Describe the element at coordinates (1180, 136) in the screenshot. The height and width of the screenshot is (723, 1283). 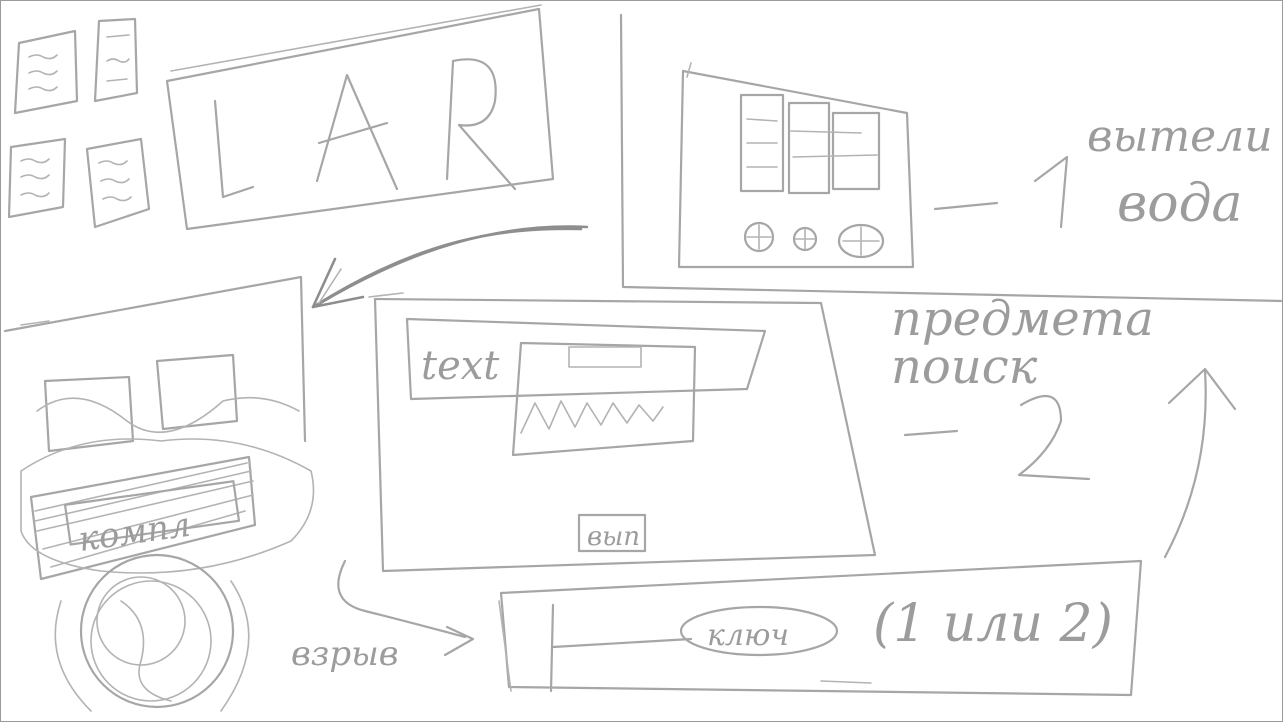
I see `annotation-label-1: вытели` at that location.